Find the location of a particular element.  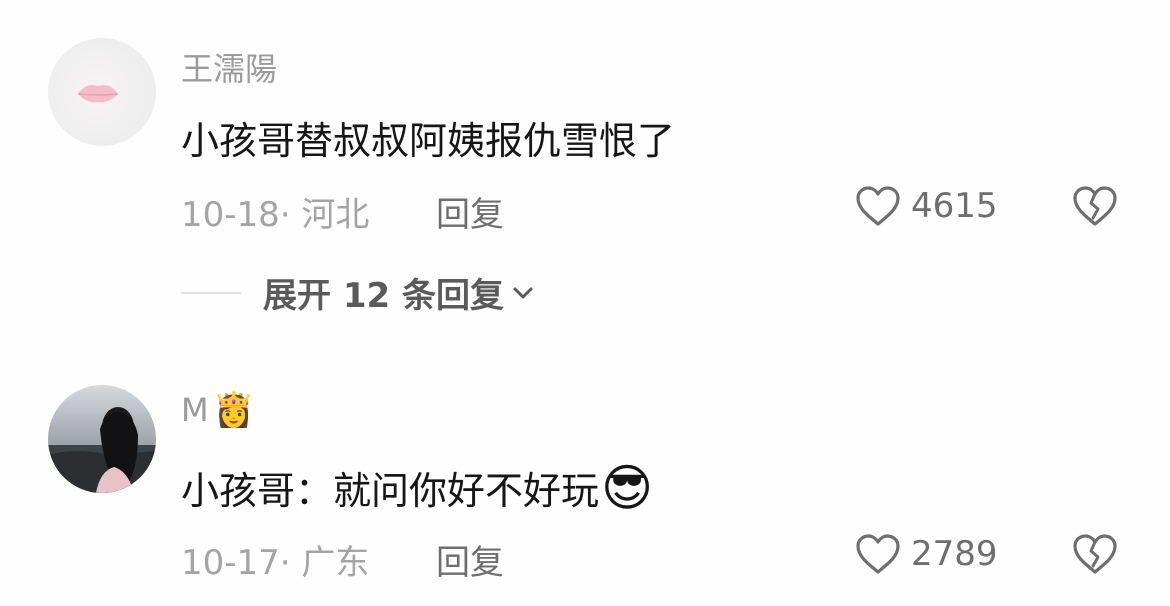

date-location: 10-17· 广东 is located at coordinates (275, 563).